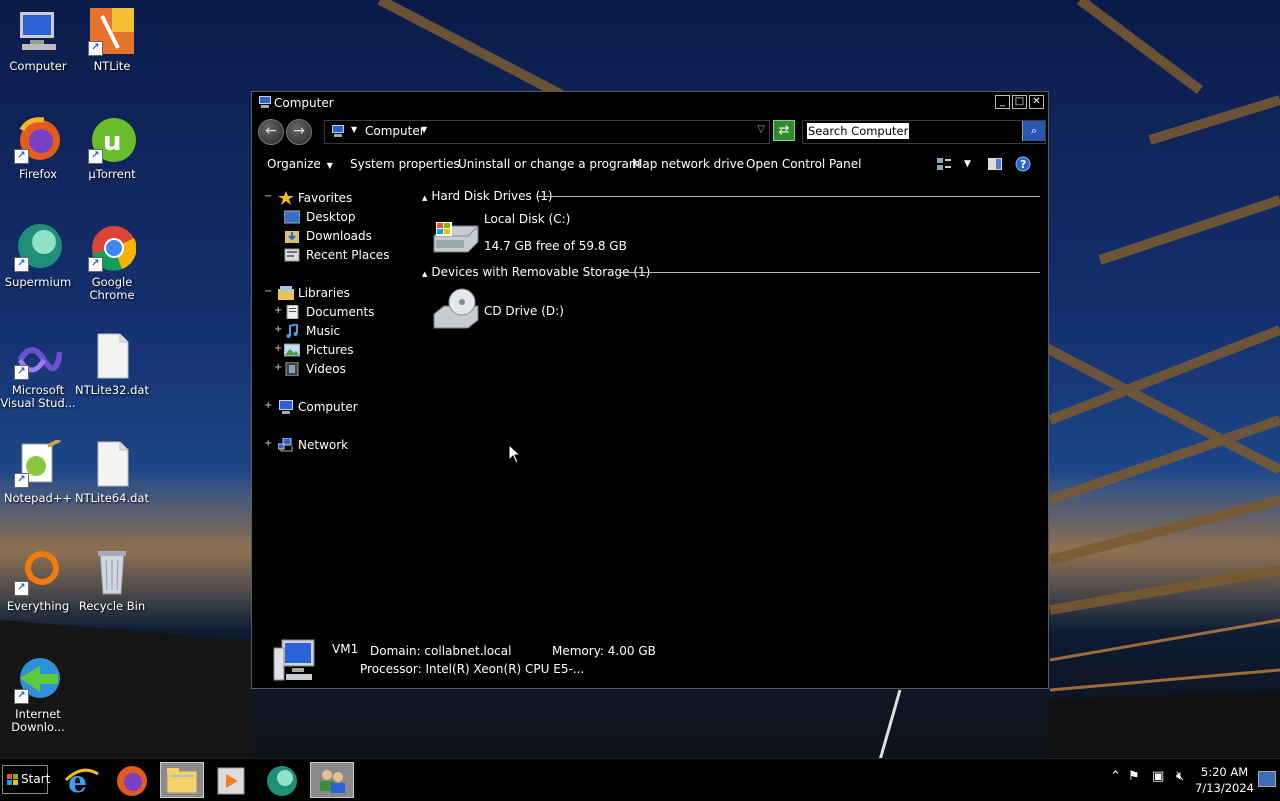  What do you see at coordinates (640, 779) in the screenshot?
I see `taskbar: Start e ⌃ ⚑ ▣ 🔇︎ 5:20 AM 7/13/2024` at bounding box center [640, 779].